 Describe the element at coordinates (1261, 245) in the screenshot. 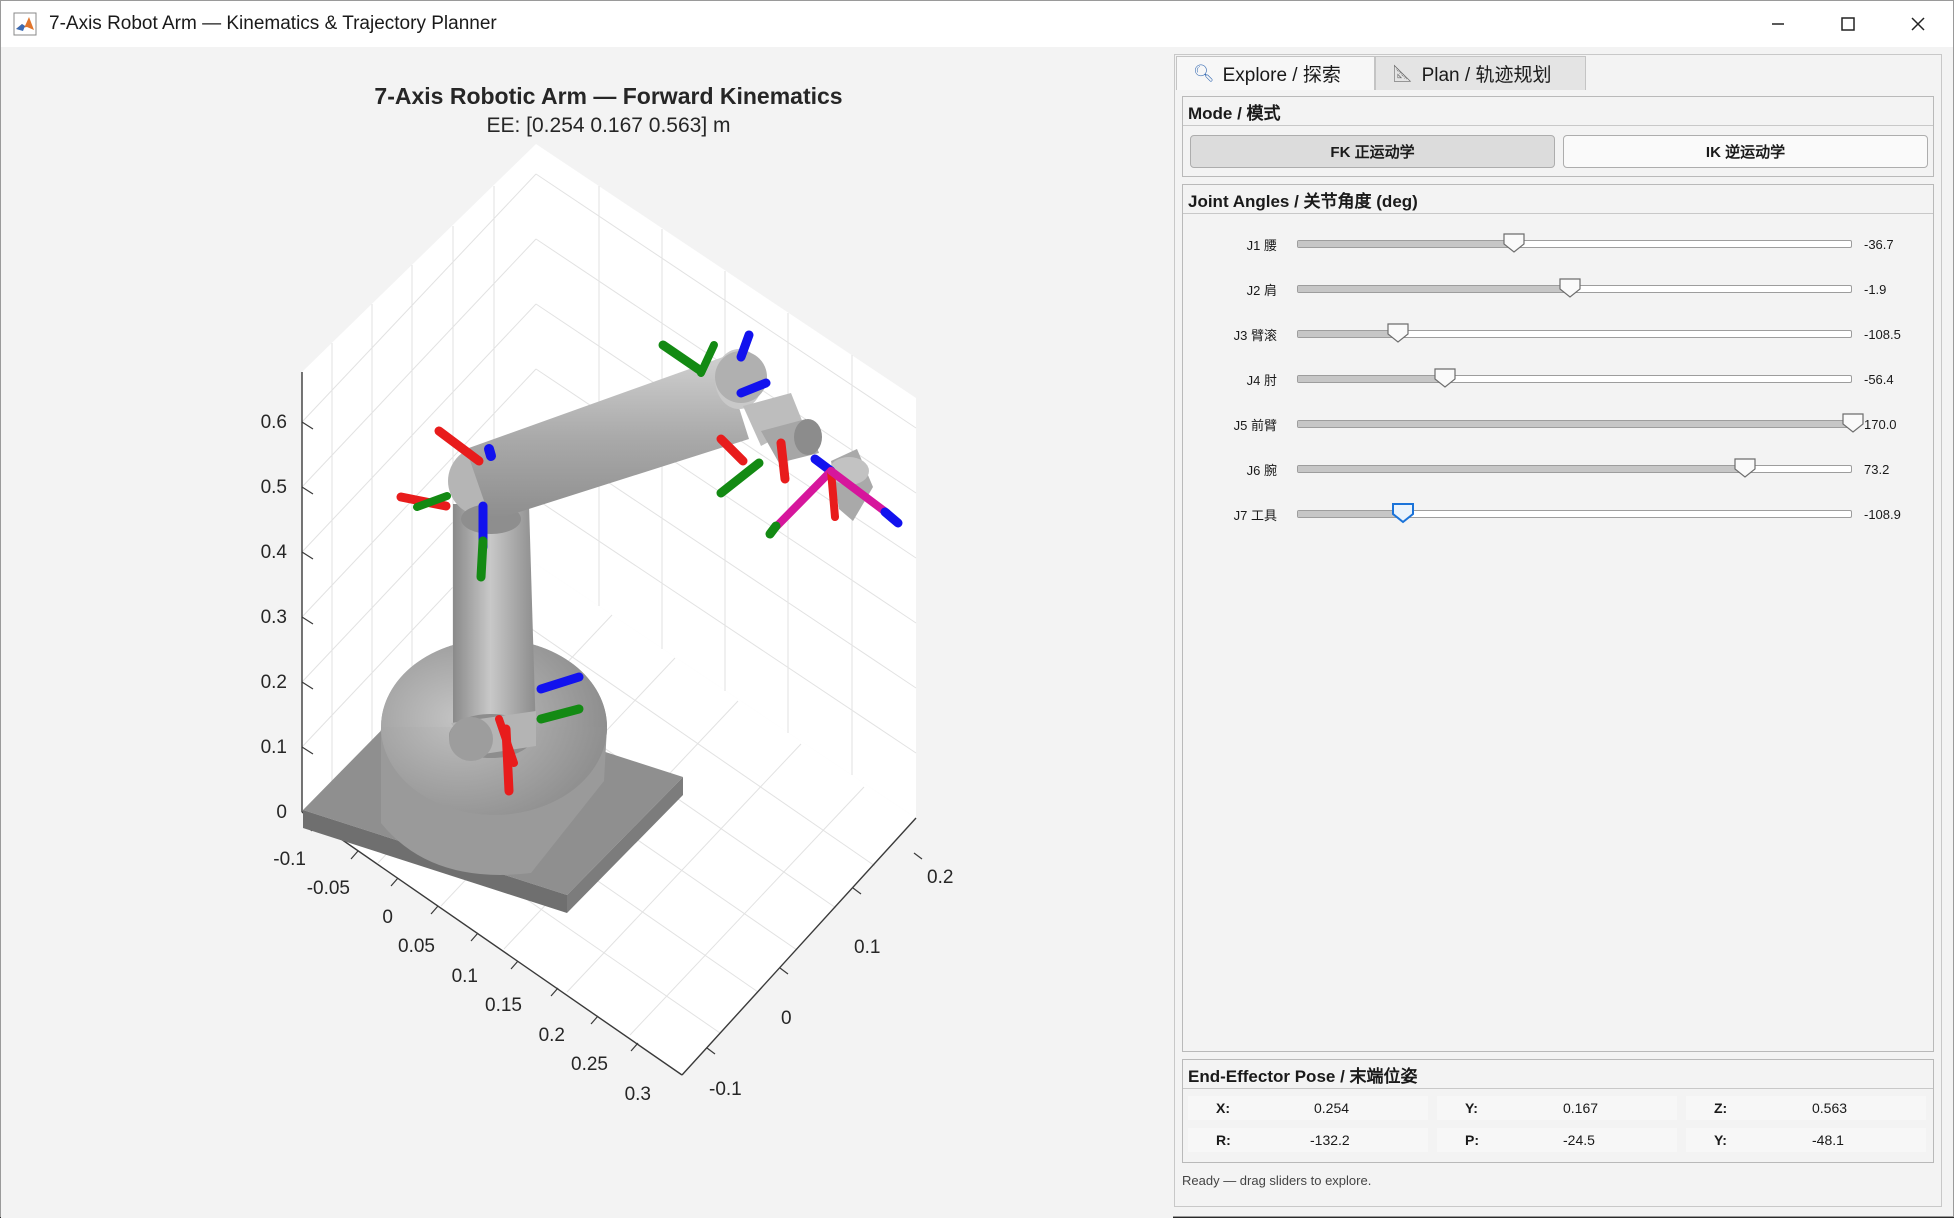

I see `joint-label: J1 腰` at that location.